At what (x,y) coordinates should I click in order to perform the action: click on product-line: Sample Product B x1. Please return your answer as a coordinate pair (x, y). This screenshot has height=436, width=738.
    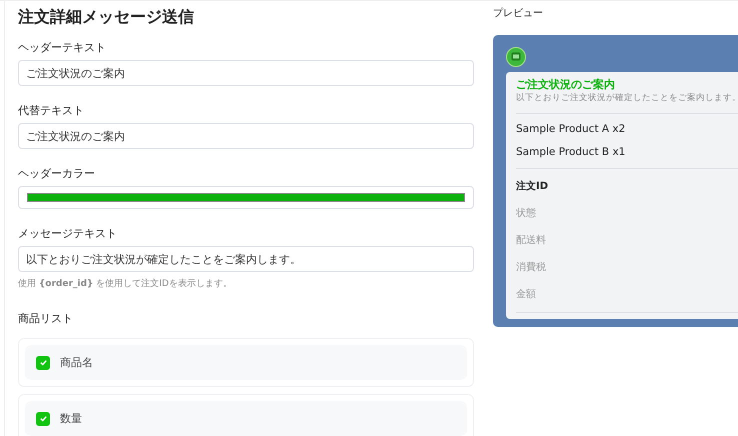
    Looking at the image, I should click on (571, 152).